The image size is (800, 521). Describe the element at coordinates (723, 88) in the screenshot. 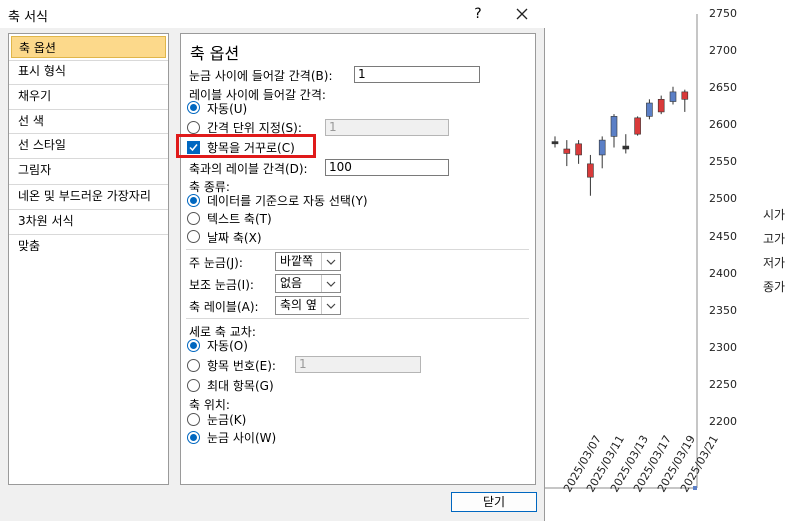

I see `y-tick-label: 2650` at that location.